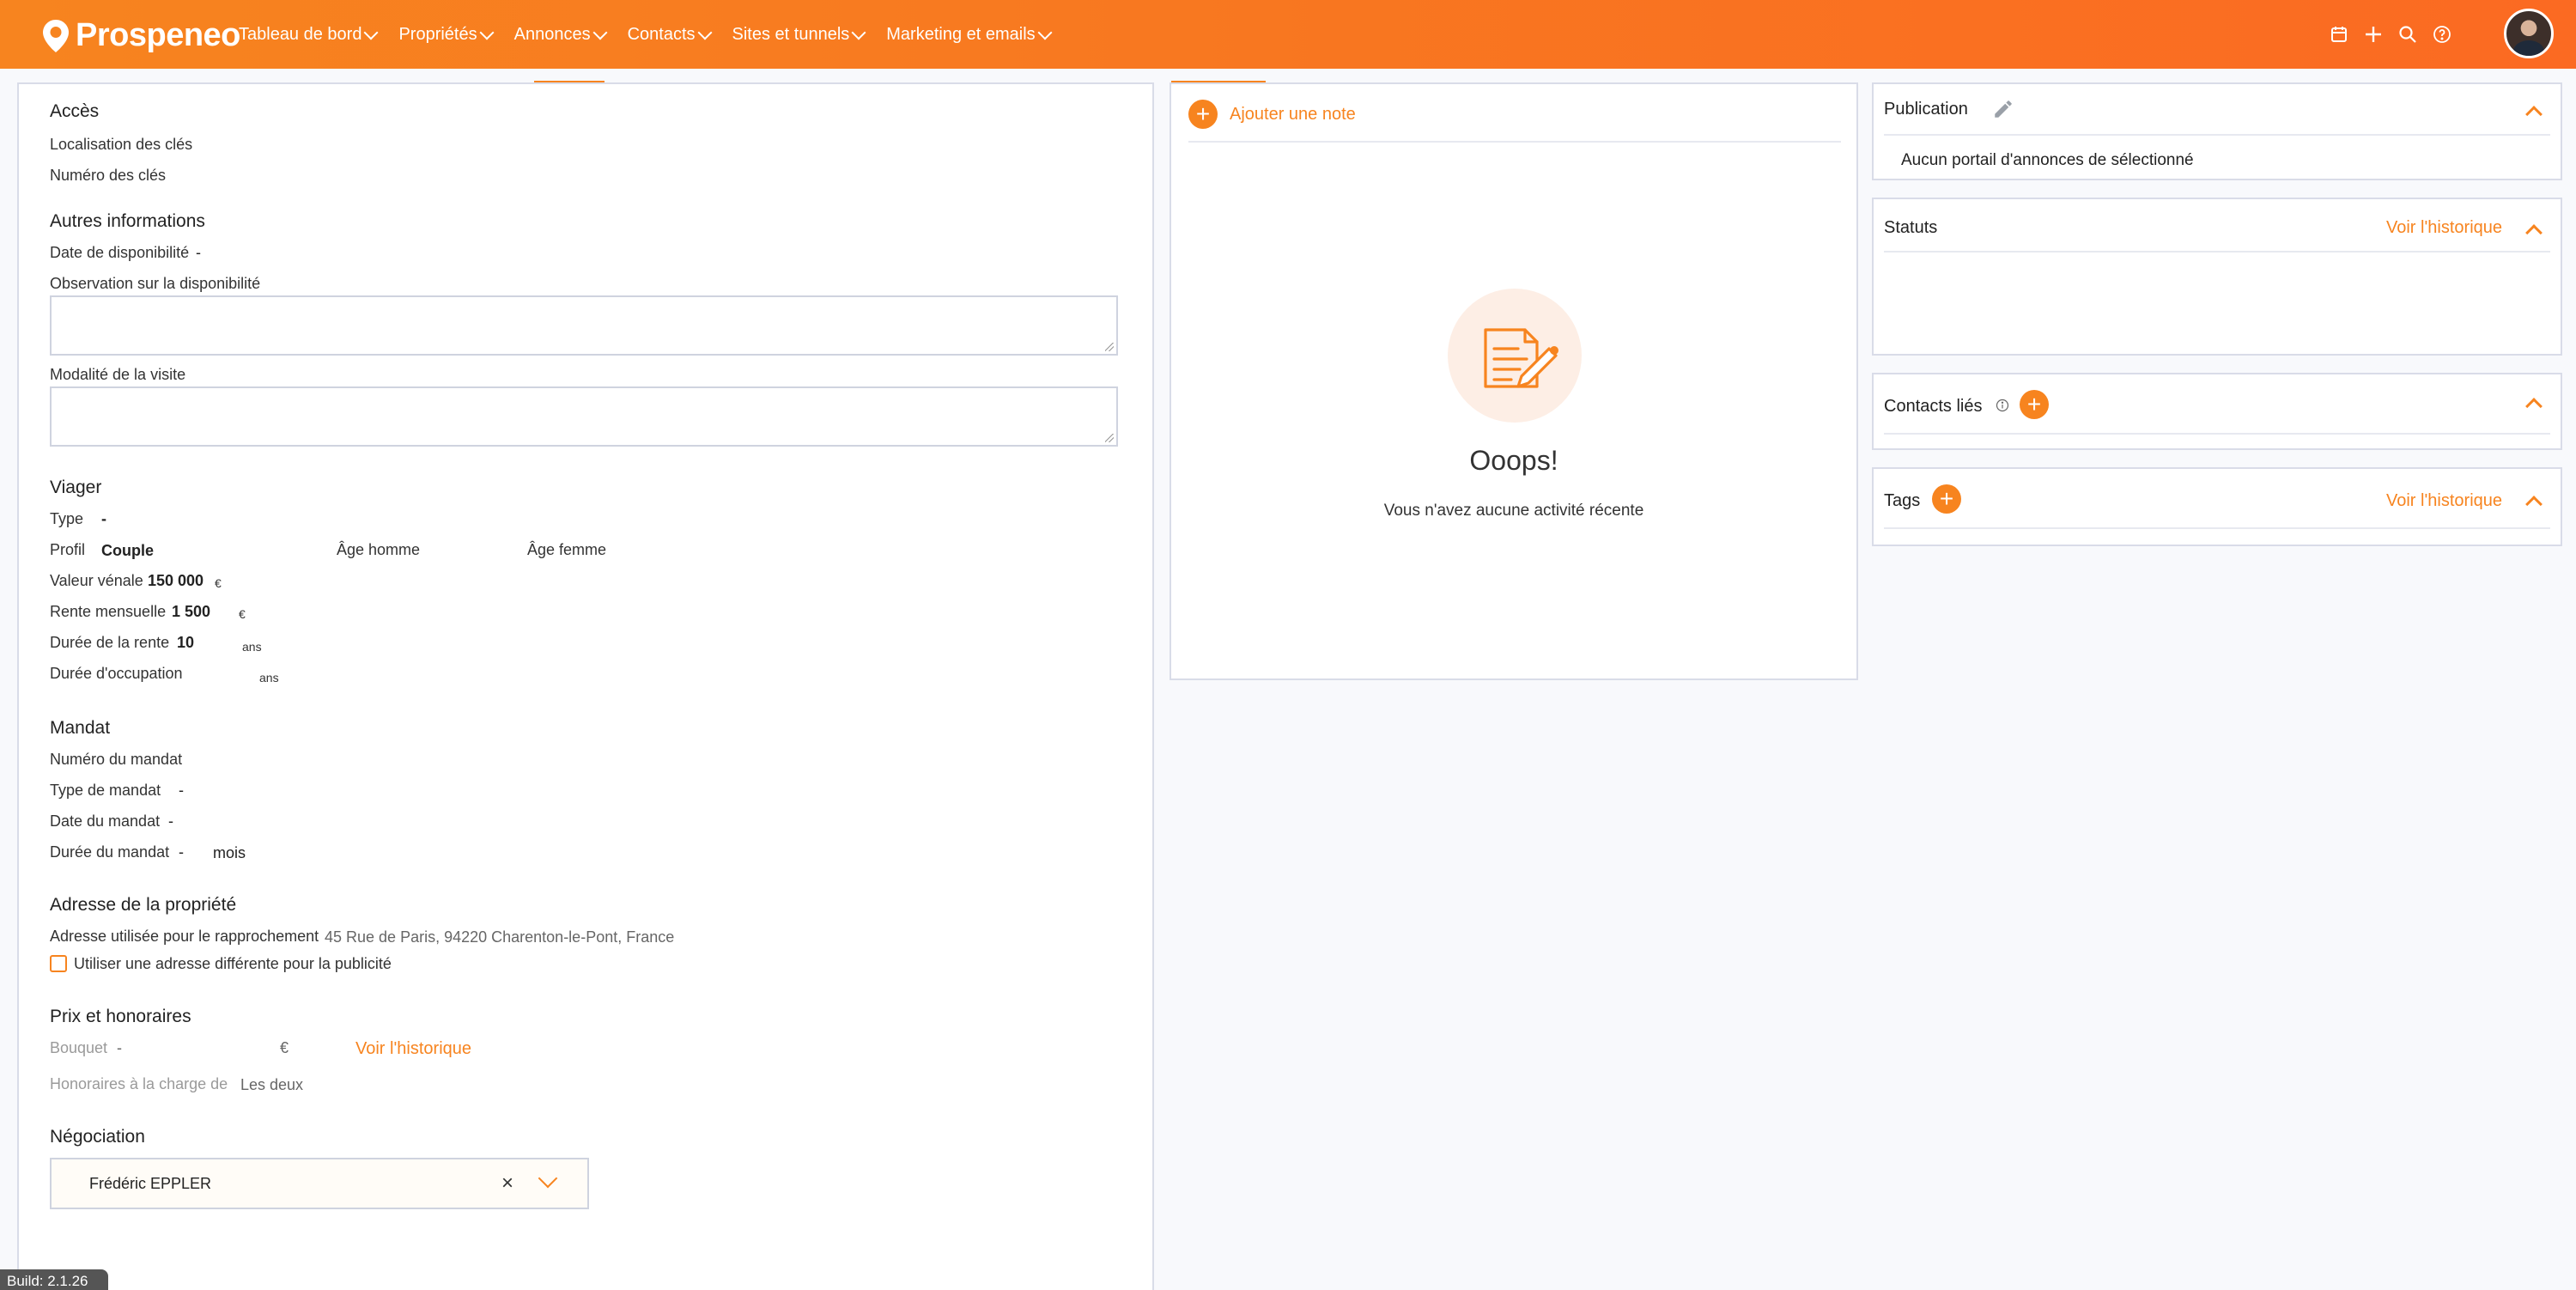  Describe the element at coordinates (185, 937) in the screenshot. I see `adresse-rapprochement-label: Adresse utilisée pour le rapprochement` at that location.